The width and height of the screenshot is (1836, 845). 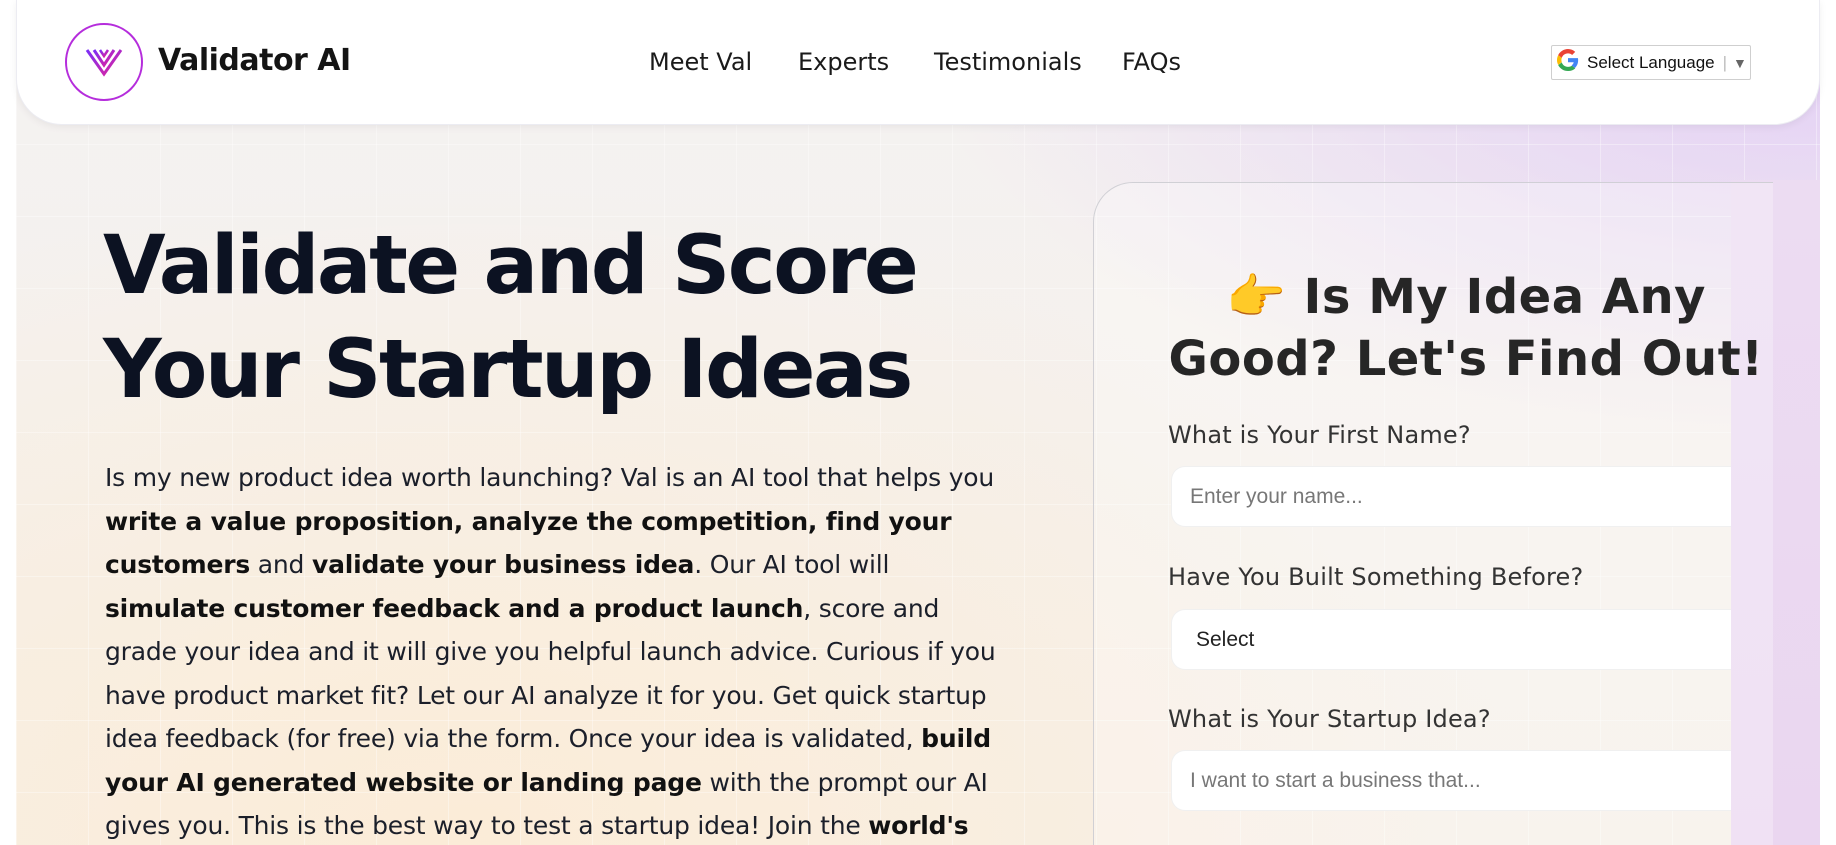 I want to click on form-title-line1: Is My Idea Any, so click(x=1504, y=297).